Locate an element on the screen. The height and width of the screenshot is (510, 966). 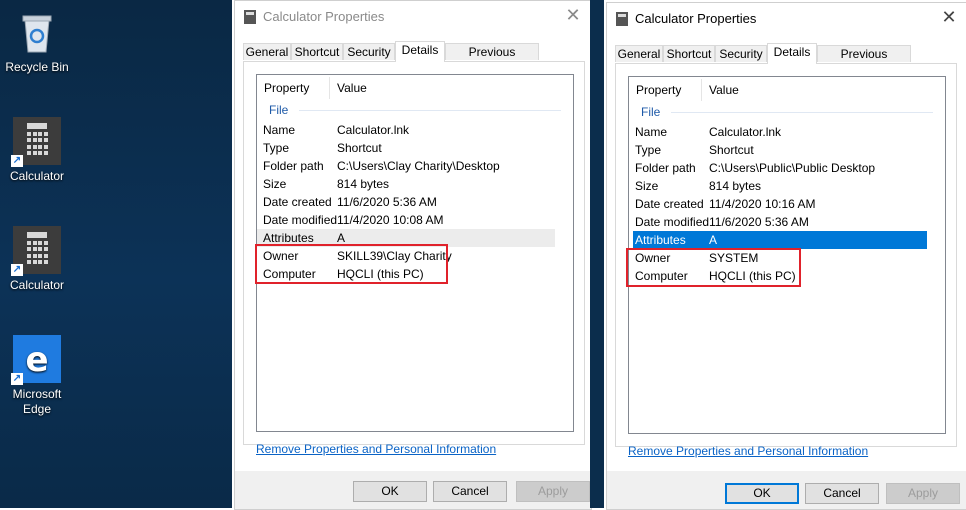
detail-row-date-modified: Date modified 11/6/2020 5:36 AM is located at coordinates (778, 222).